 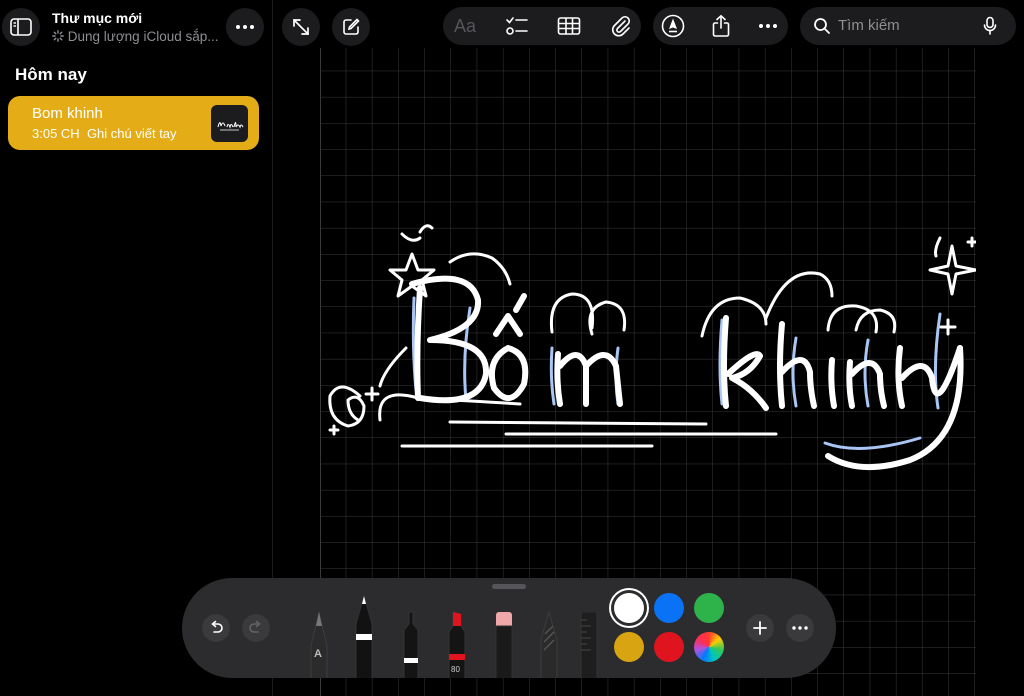 I want to click on note-more-button, so click(x=768, y=26).